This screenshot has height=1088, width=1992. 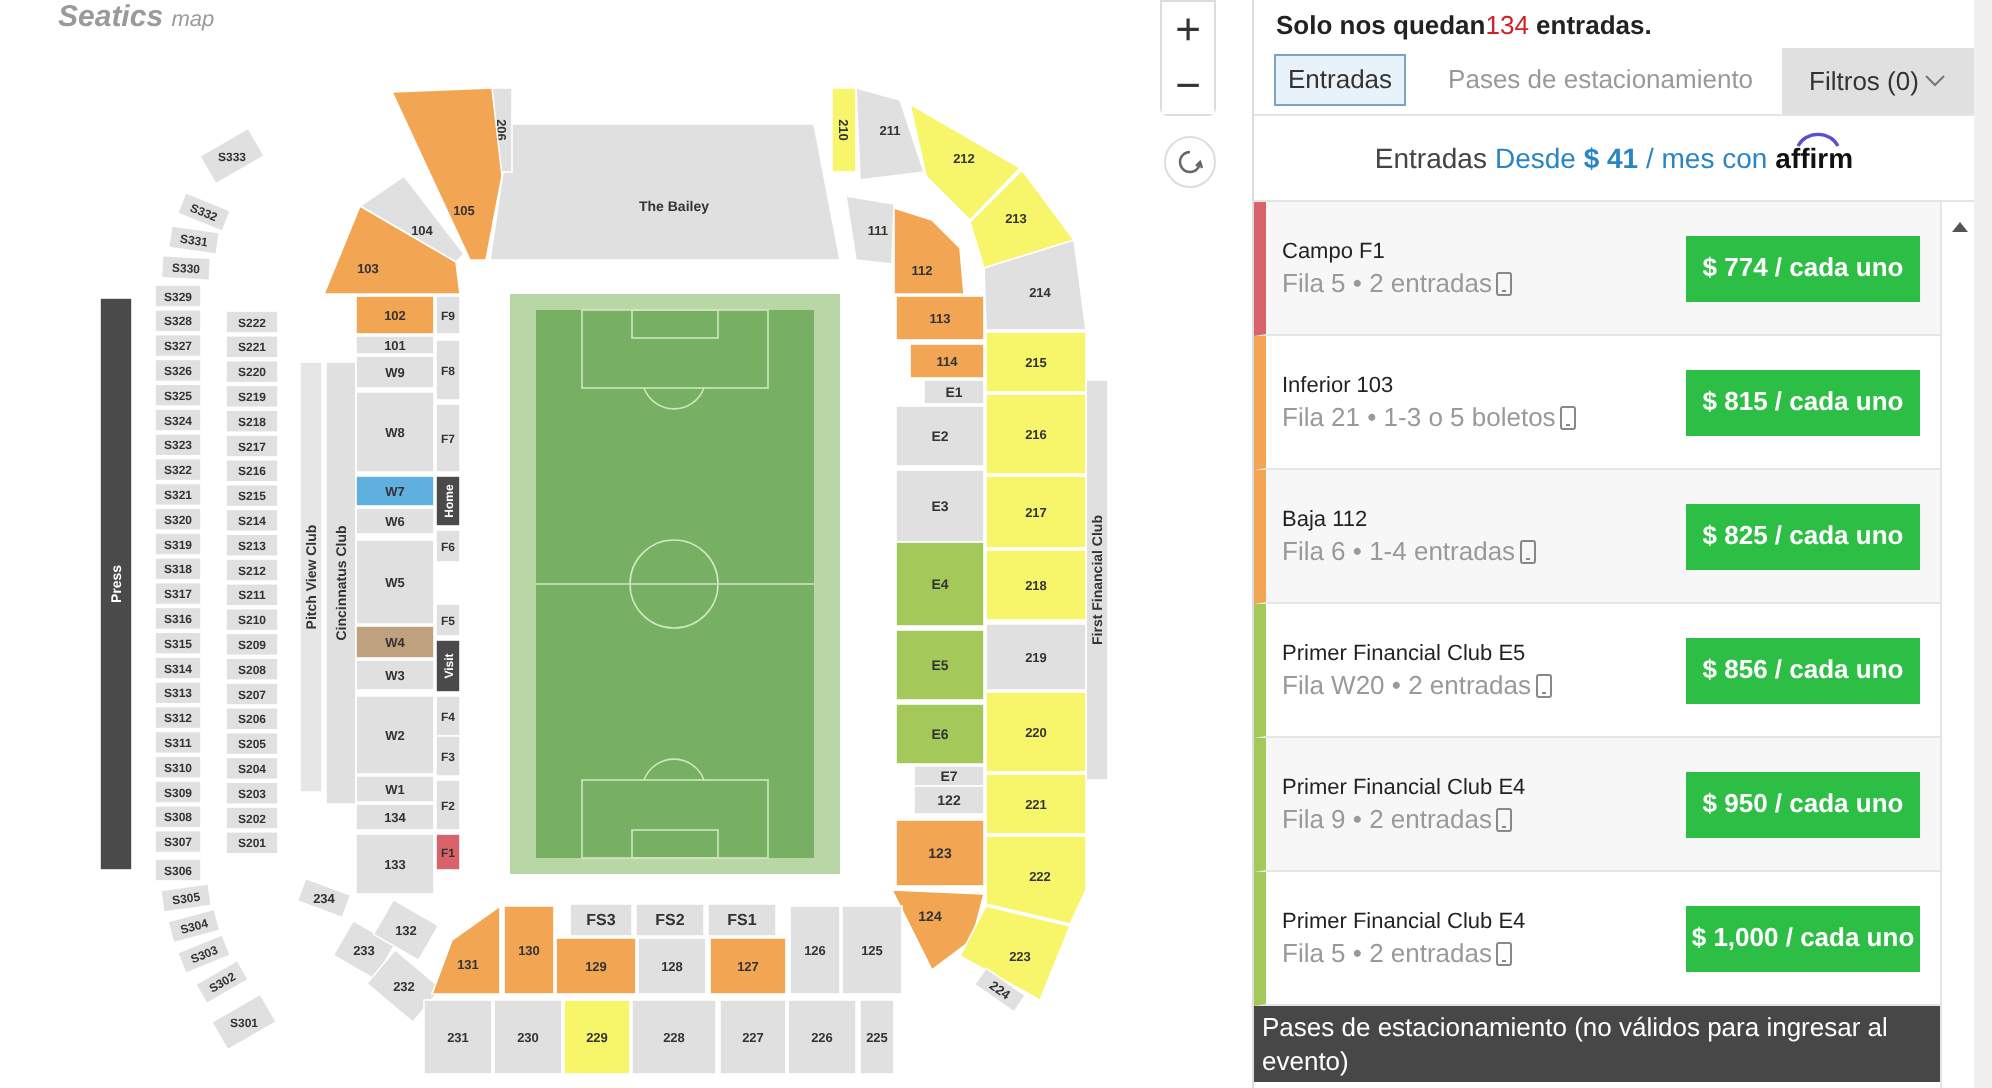 What do you see at coordinates (1631, 158) in the screenshot?
I see `financing-link: Desde $ 41 / mes con` at bounding box center [1631, 158].